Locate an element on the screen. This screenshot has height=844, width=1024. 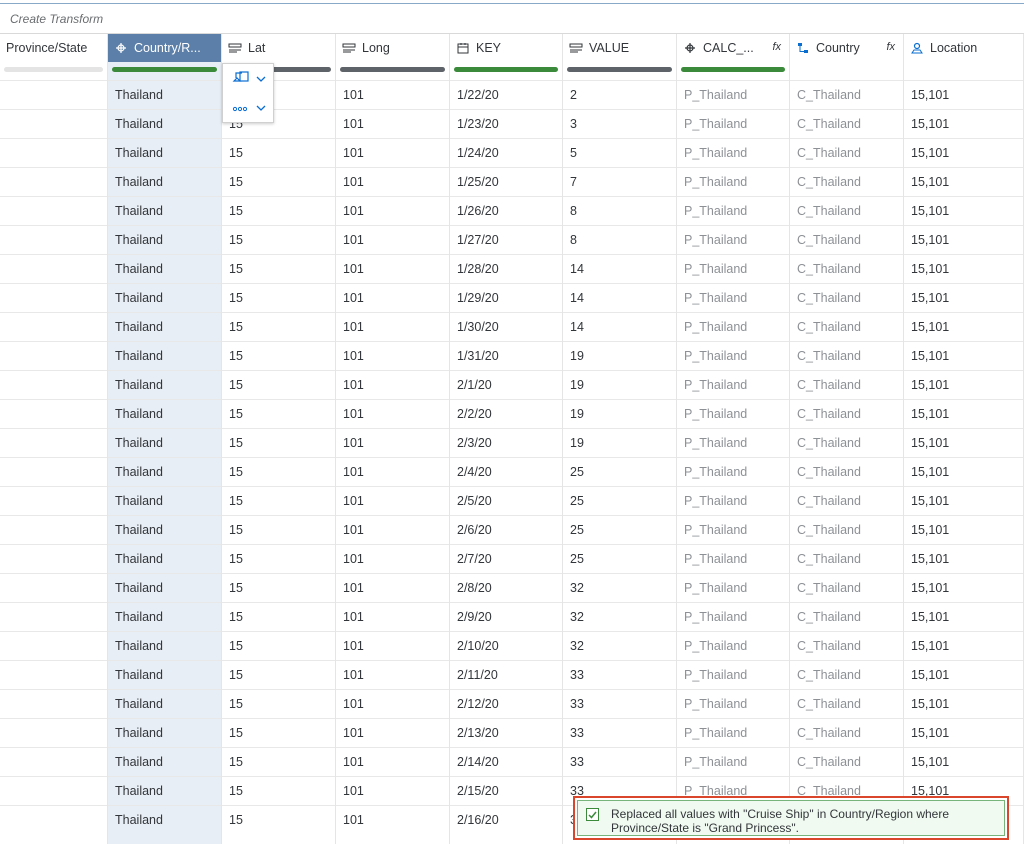
create-transform-input is located at coordinates (210, 19).